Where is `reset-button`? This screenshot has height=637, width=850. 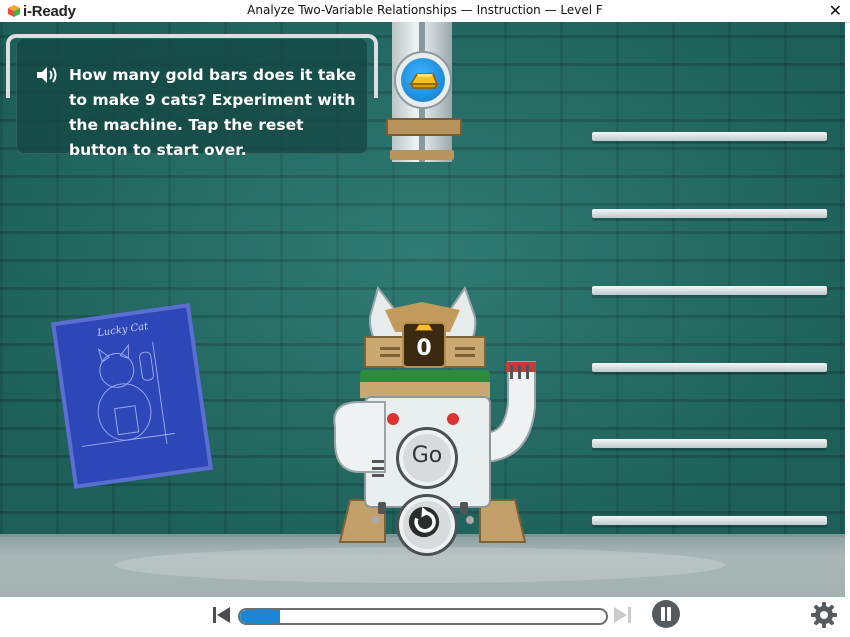
reset-button is located at coordinates (427, 525).